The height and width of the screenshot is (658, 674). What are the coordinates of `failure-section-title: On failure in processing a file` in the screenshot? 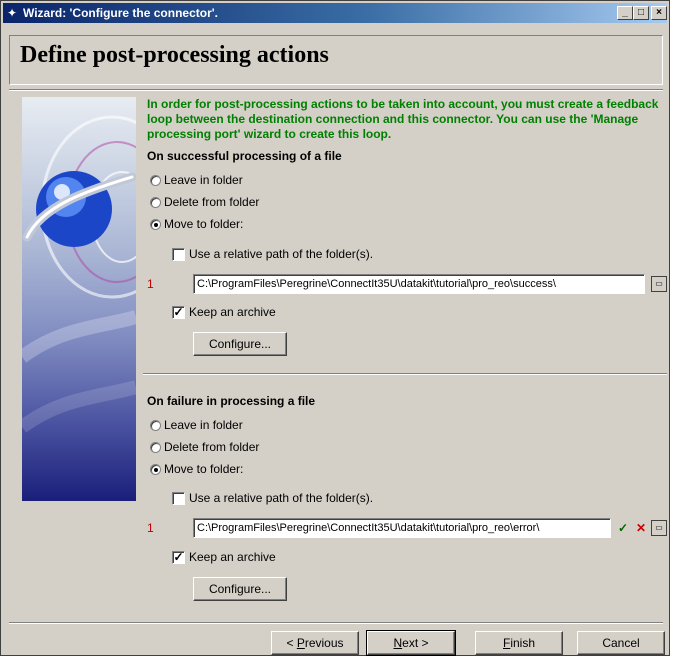 It's located at (231, 401).